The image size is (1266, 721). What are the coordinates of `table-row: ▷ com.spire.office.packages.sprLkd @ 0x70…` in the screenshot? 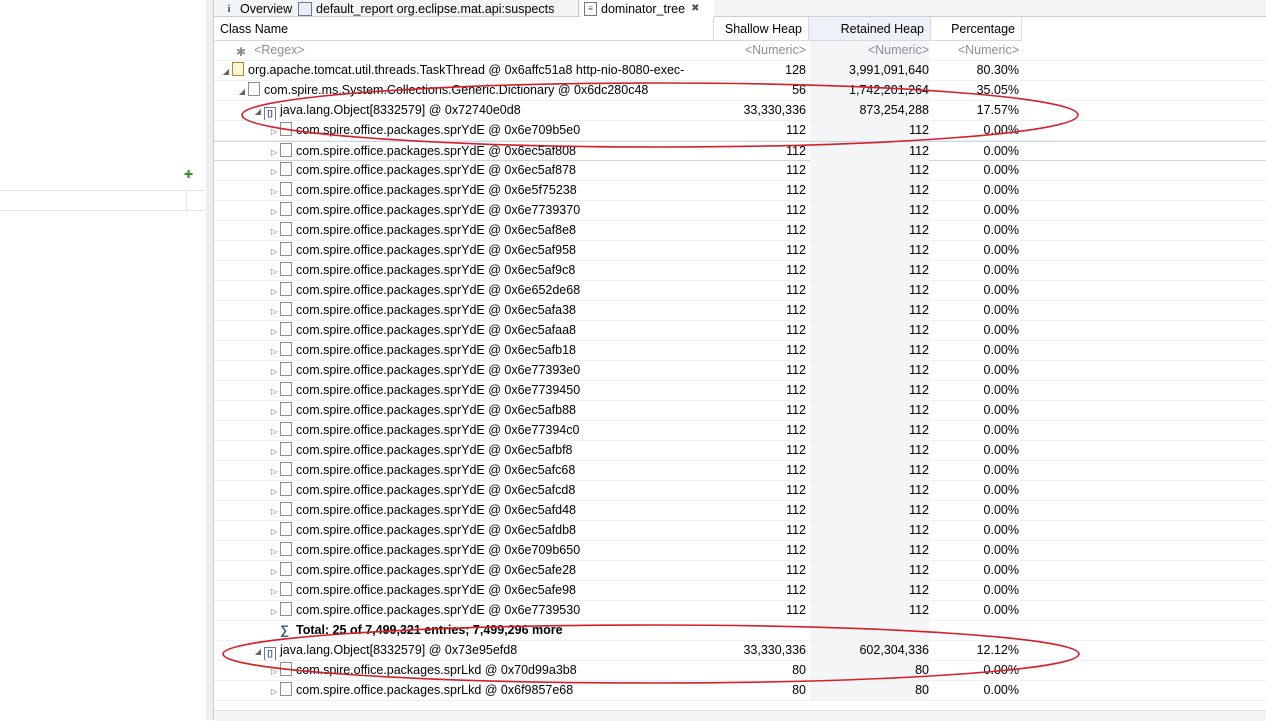 It's located at (740, 671).